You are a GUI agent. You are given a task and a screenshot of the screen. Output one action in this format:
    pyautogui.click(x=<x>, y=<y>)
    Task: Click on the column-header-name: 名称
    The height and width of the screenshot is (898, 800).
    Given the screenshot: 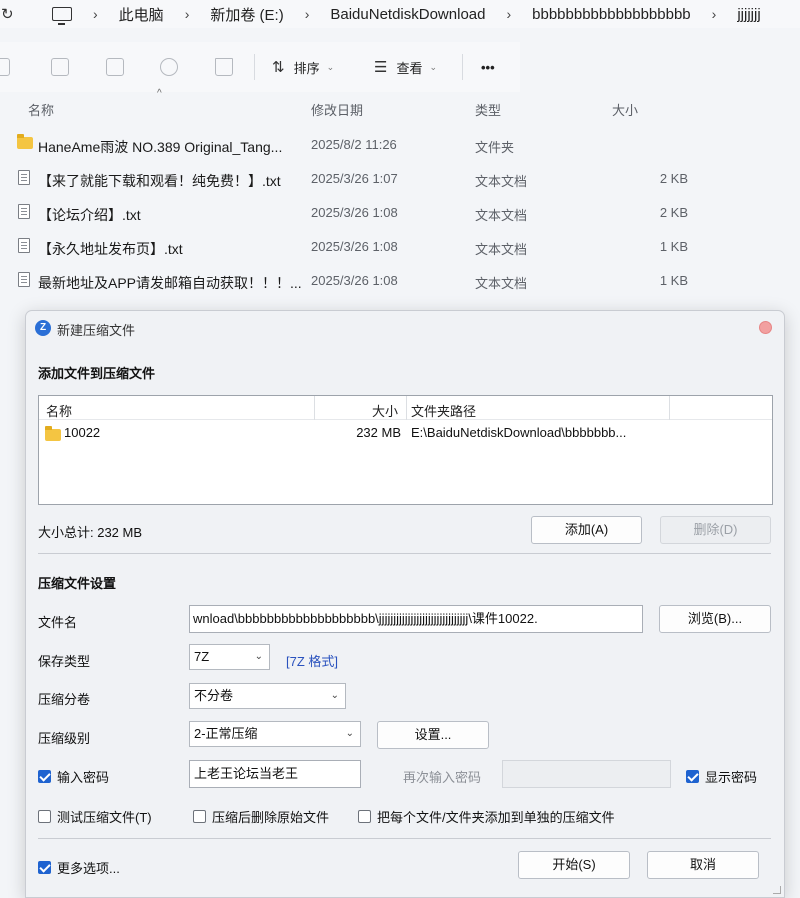 What is the action you would take?
    pyautogui.click(x=41, y=109)
    